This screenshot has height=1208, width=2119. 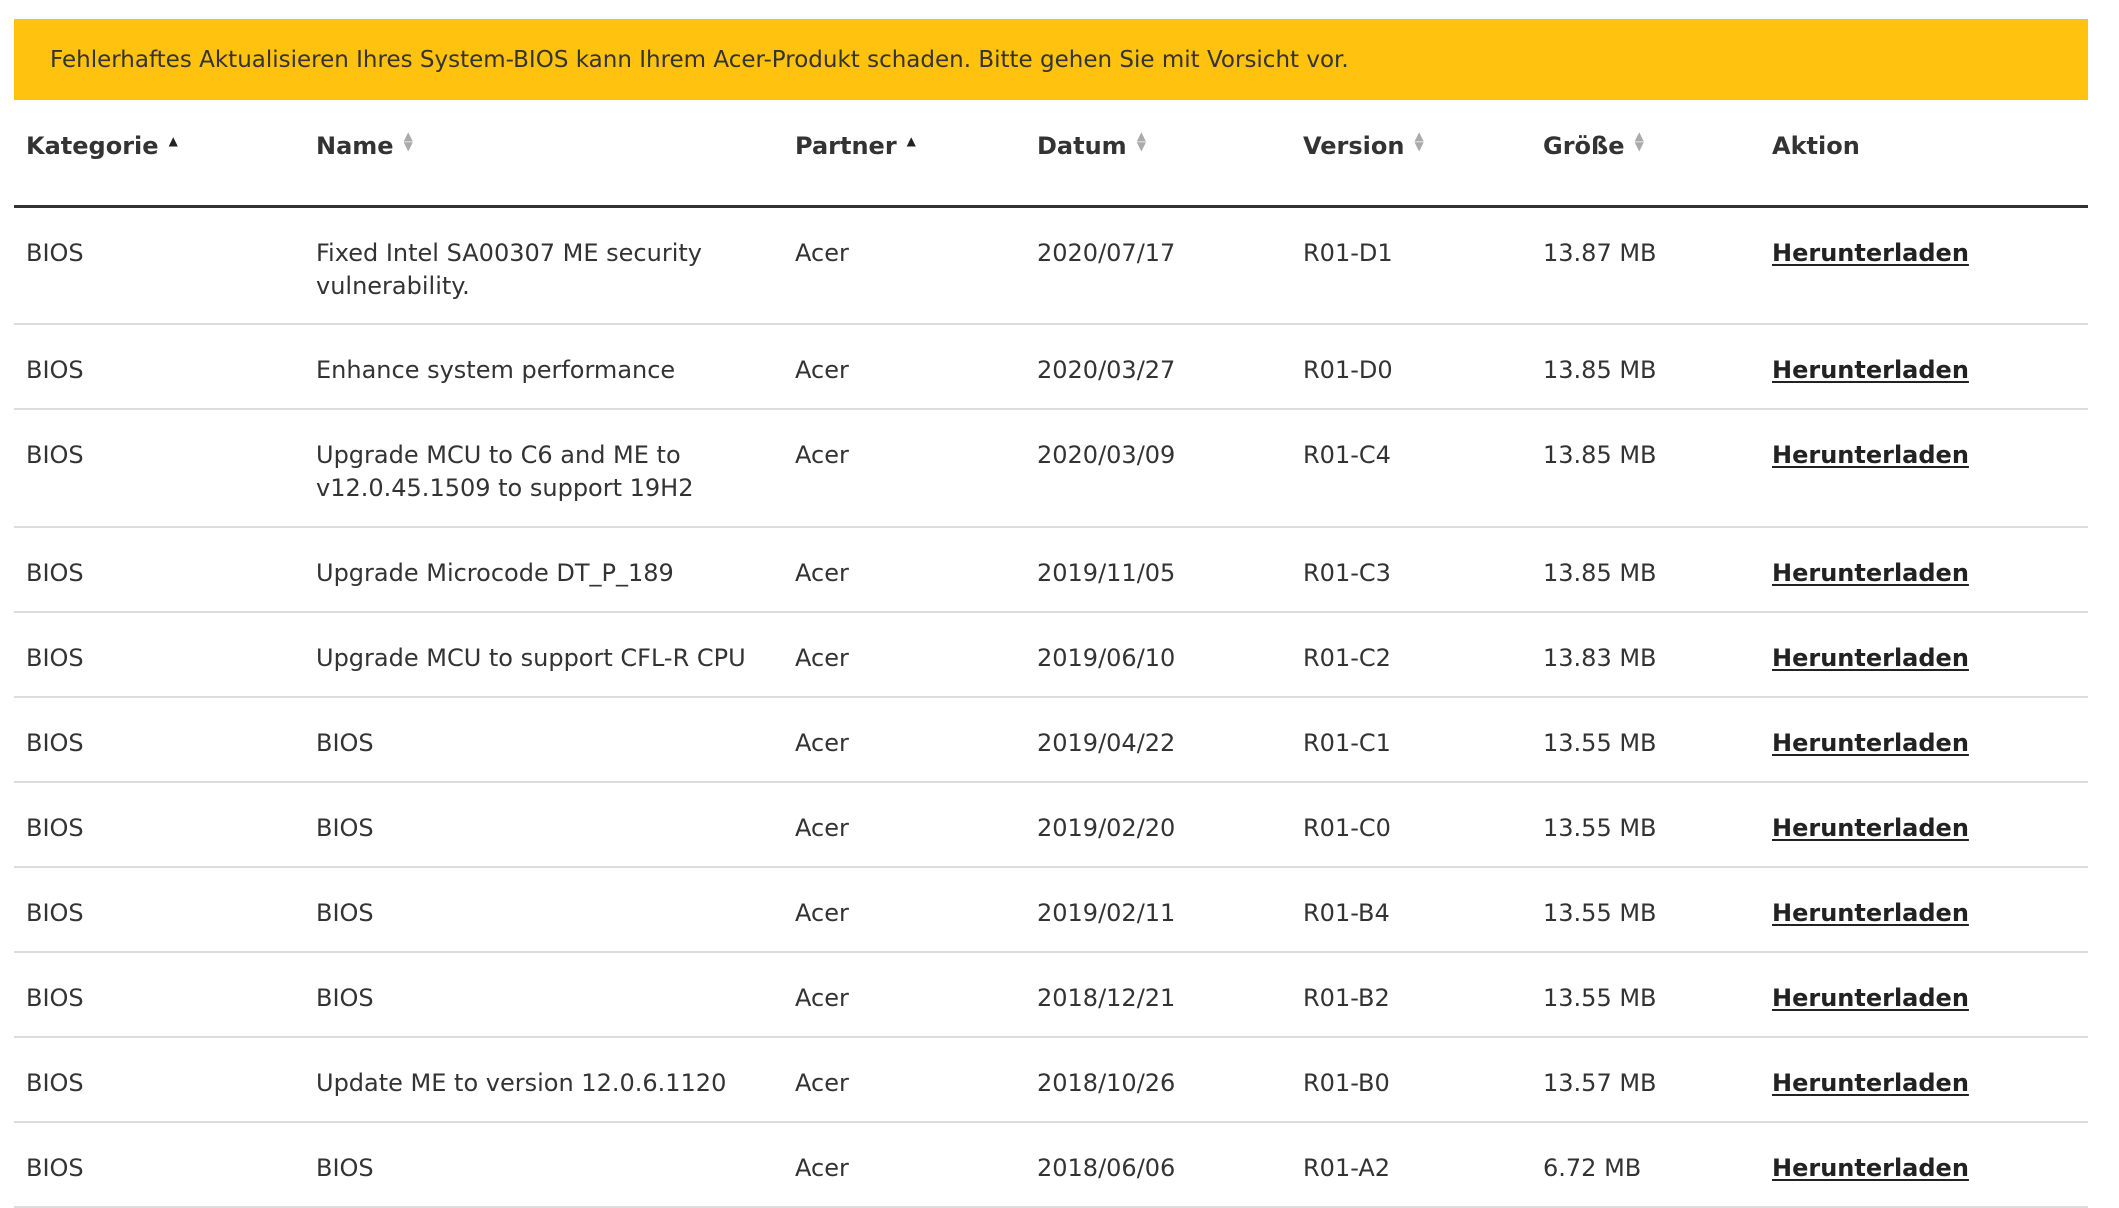 I want to click on cell-name: Update ME to version 12.0.6.1120, so click(x=543, y=1080).